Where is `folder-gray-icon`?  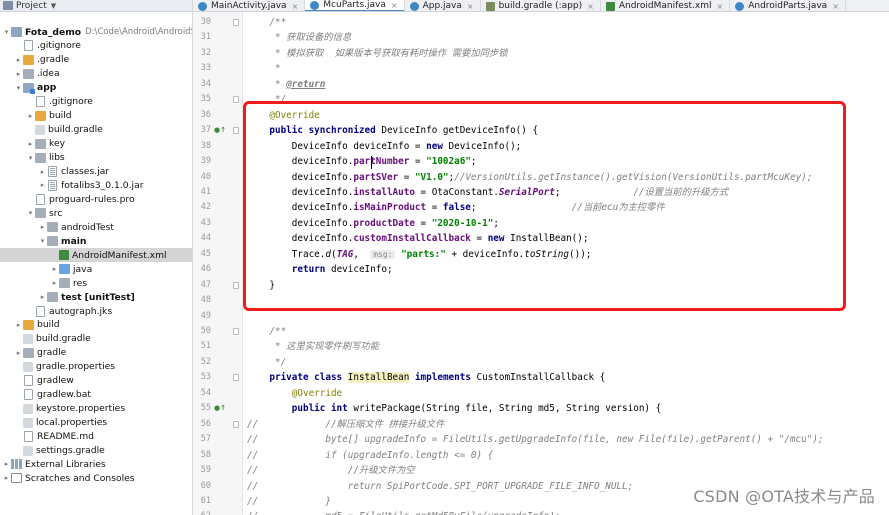
folder-gray-icon is located at coordinates (52, 297).